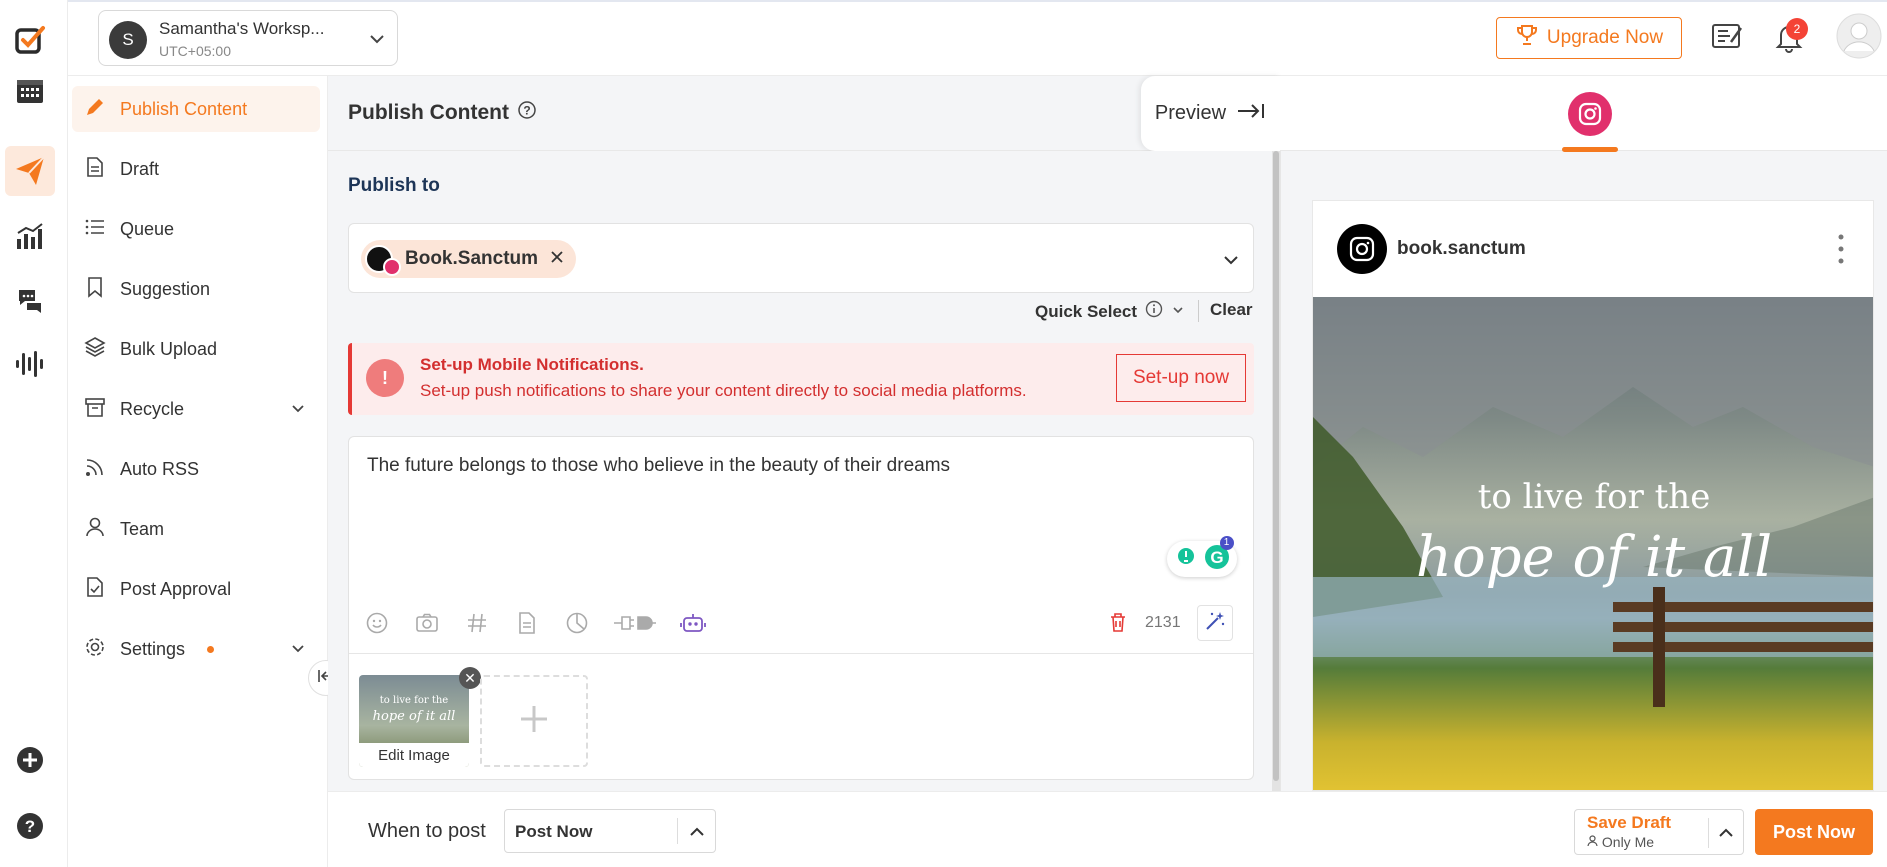 This screenshot has width=1887, height=867. I want to click on icon-rail: ?, so click(34, 433).